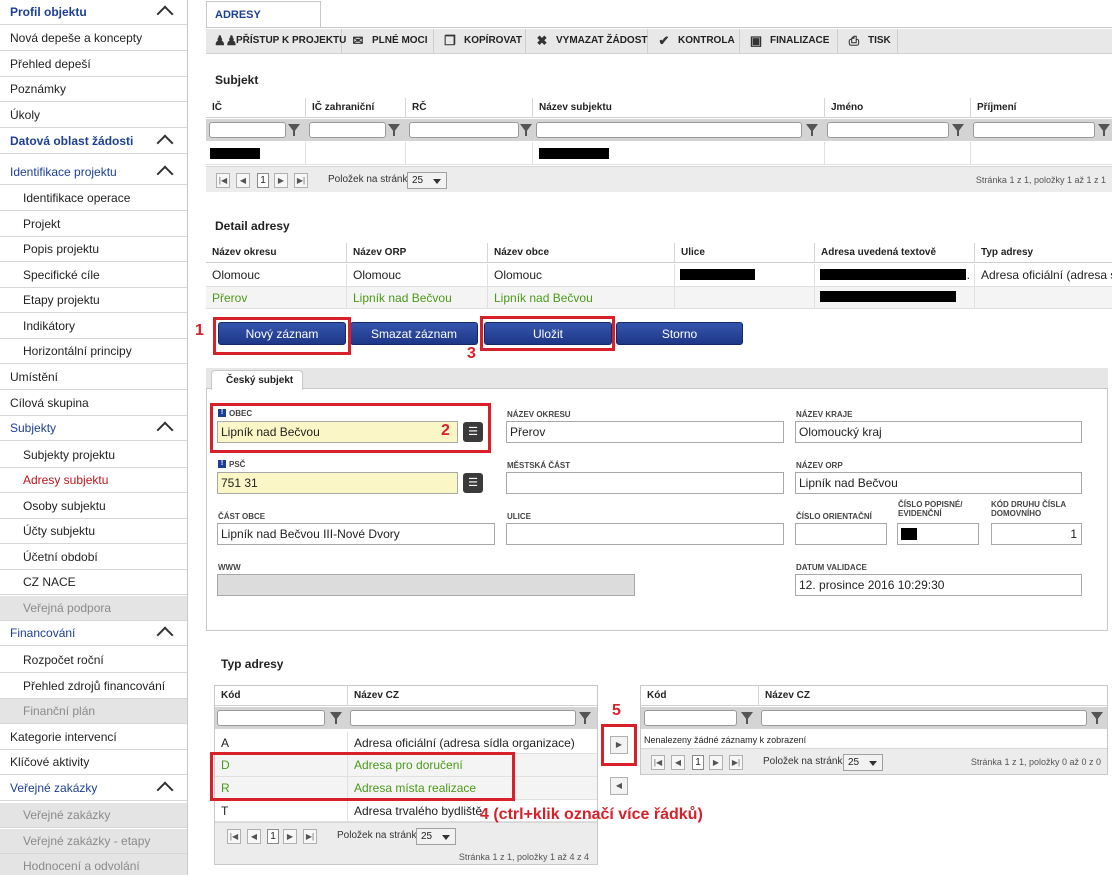 This screenshot has height=875, width=1112. What do you see at coordinates (93, 737) in the screenshot?
I see `sidebar-item-kategorie-intervenci: Kategorie intervencí` at bounding box center [93, 737].